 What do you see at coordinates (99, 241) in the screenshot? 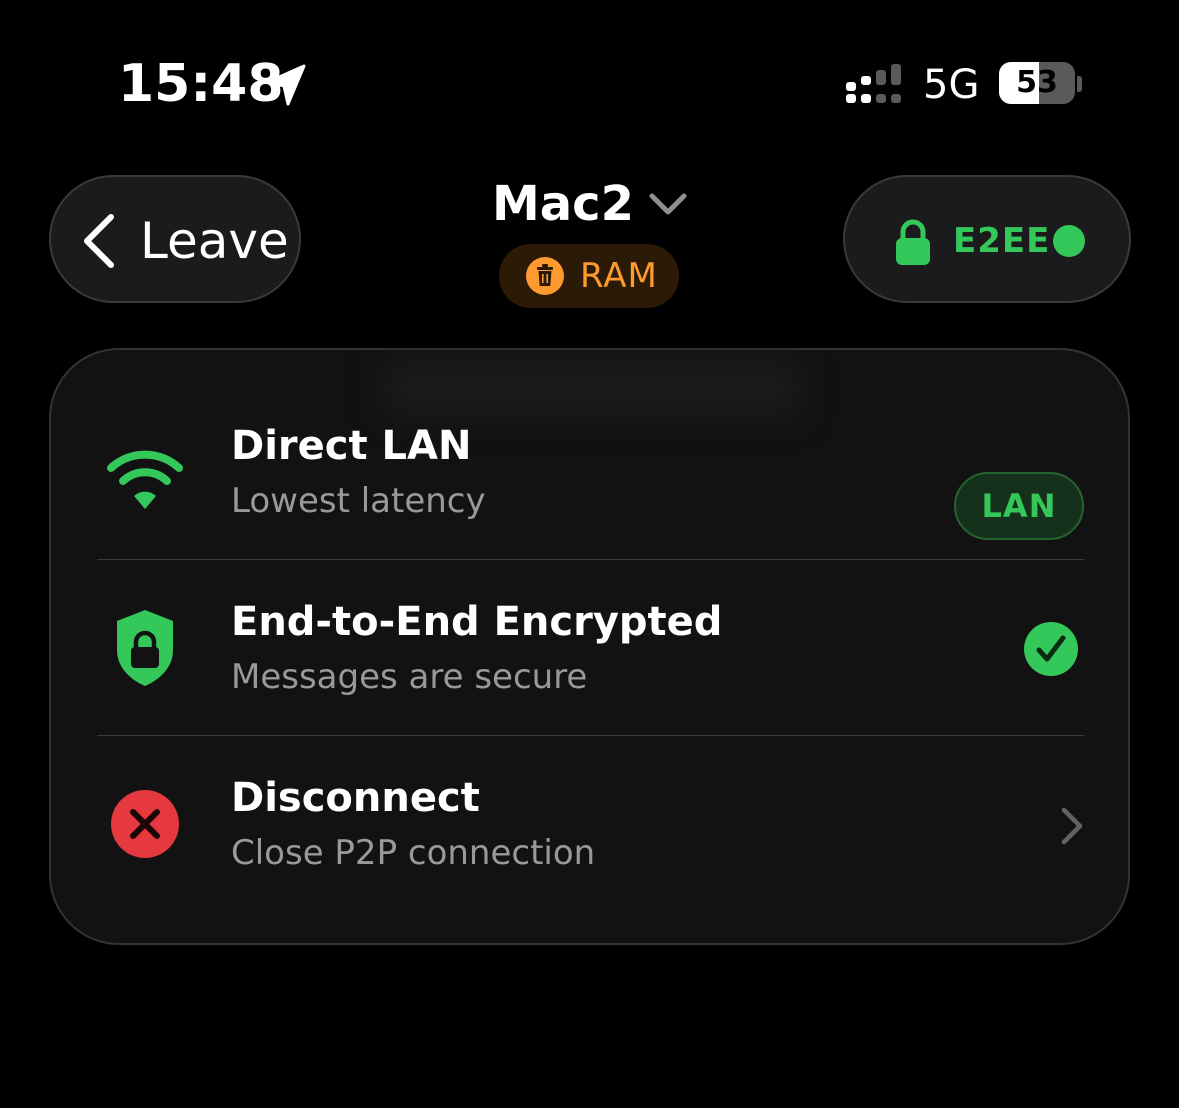
I see `back-chevron-icon` at bounding box center [99, 241].